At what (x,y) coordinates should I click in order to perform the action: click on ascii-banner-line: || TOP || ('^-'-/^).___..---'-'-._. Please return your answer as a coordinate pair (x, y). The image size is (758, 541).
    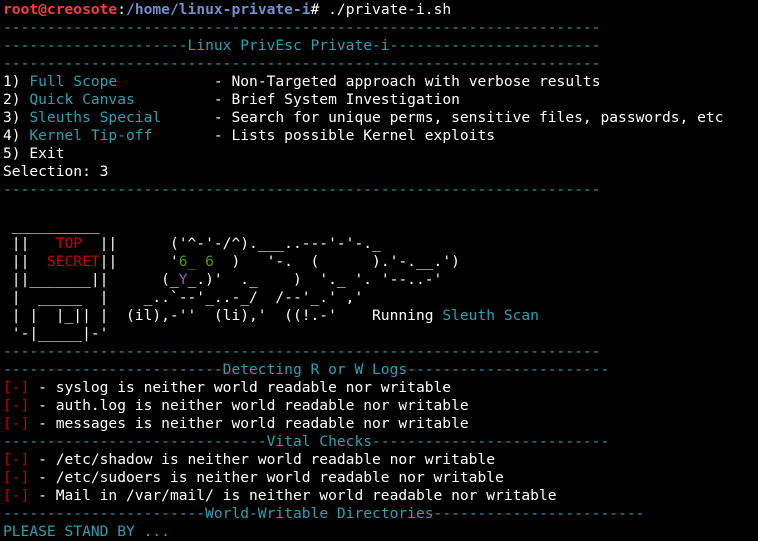
    Looking at the image, I should click on (192, 243).